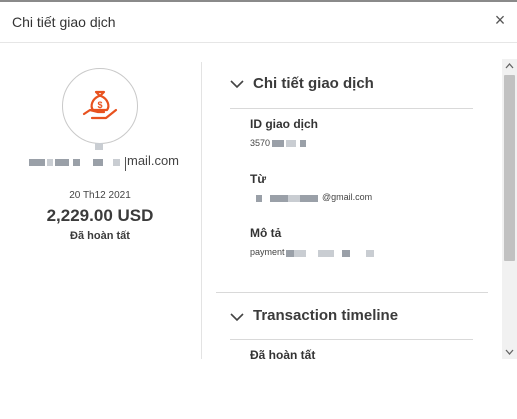 The height and width of the screenshot is (419, 517). What do you see at coordinates (64, 22) in the screenshot?
I see `dialog-title: Chi tiết giao dịch` at bounding box center [64, 22].